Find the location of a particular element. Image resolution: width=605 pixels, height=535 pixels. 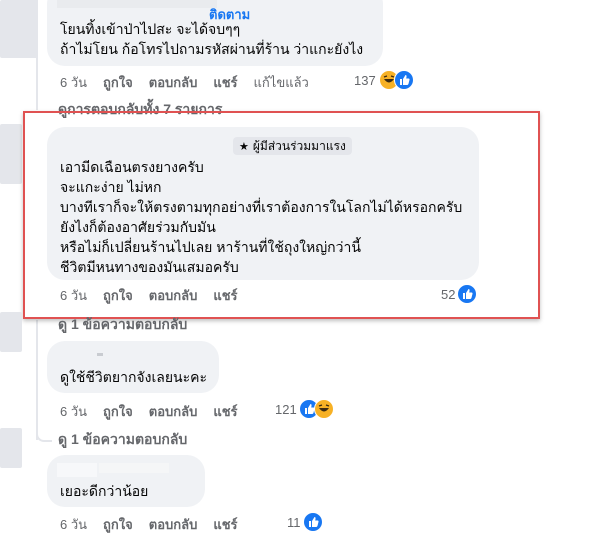

comment-actions: 6 วัน ถูกใจ ตอบกลับ แชร์ แก้ไขแล้ว is located at coordinates (192, 82).